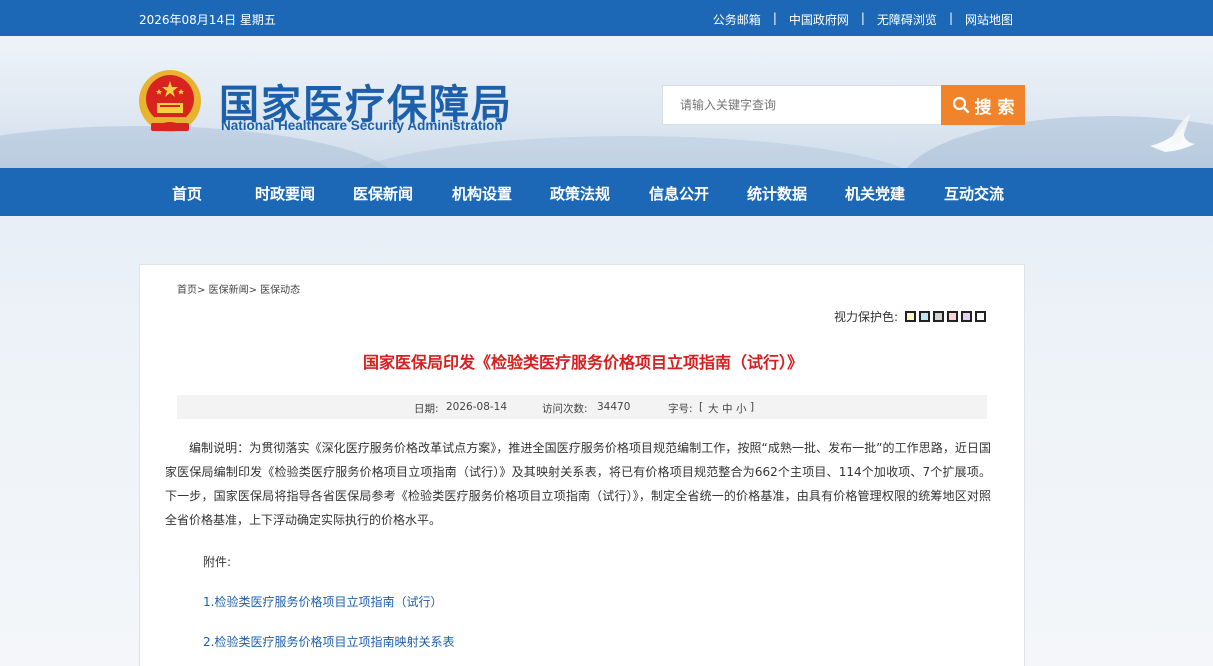 This screenshot has height=666, width=1213. What do you see at coordinates (752, 407) in the screenshot?
I see `fontsize-bracket: ]` at bounding box center [752, 407].